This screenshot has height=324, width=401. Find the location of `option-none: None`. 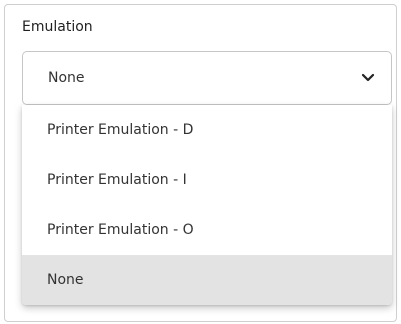

option-none: None is located at coordinates (207, 280).